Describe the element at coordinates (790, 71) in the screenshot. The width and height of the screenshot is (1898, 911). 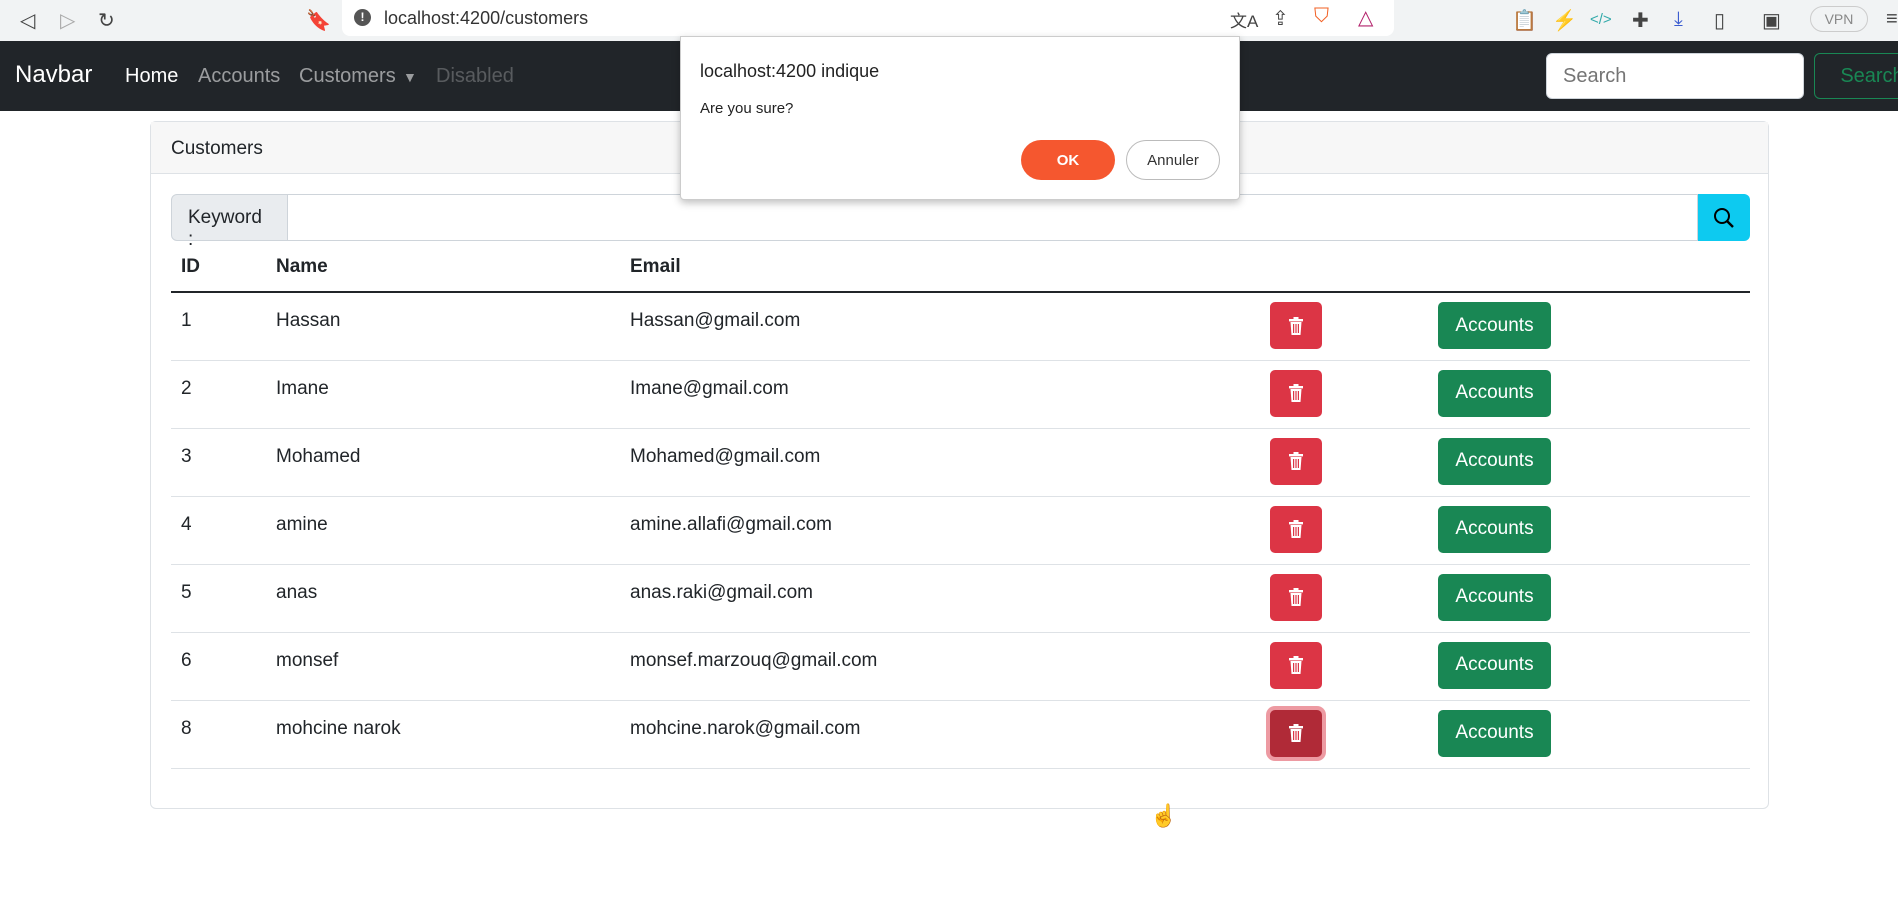
I see `dialog-title: localhost:4200 indique` at that location.